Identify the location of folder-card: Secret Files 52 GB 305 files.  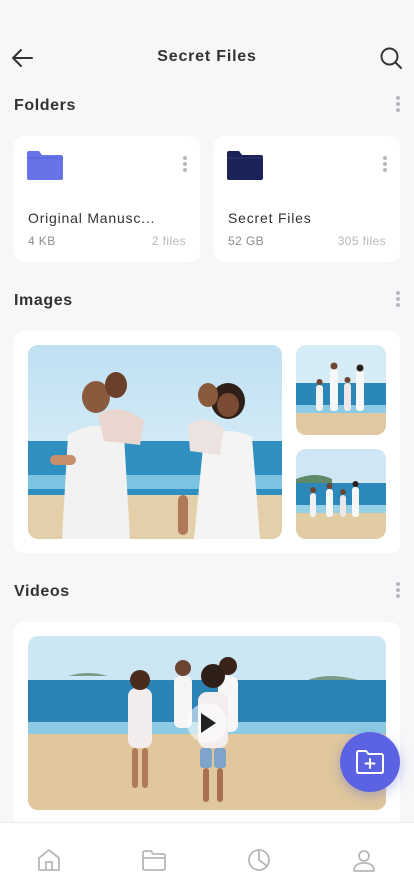
(307, 199).